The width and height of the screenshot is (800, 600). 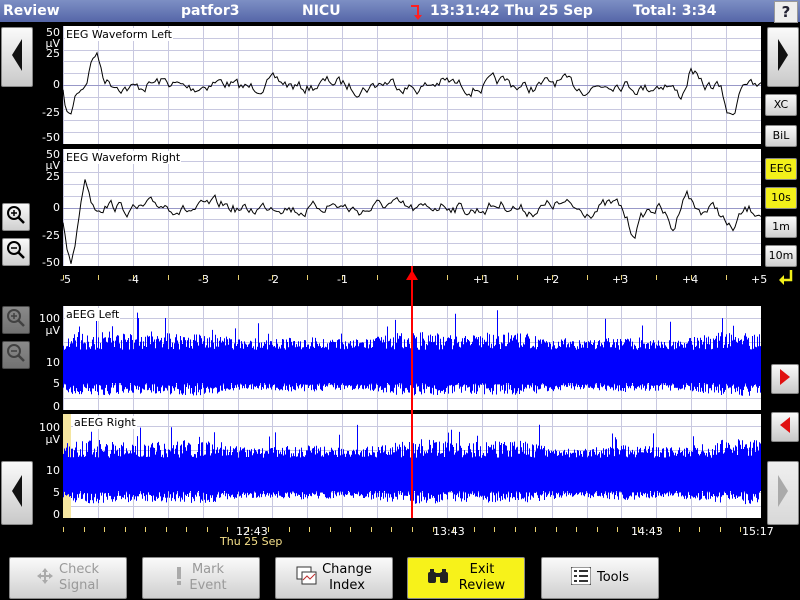 What do you see at coordinates (321, 11) in the screenshot?
I see `unit-label: NICU` at bounding box center [321, 11].